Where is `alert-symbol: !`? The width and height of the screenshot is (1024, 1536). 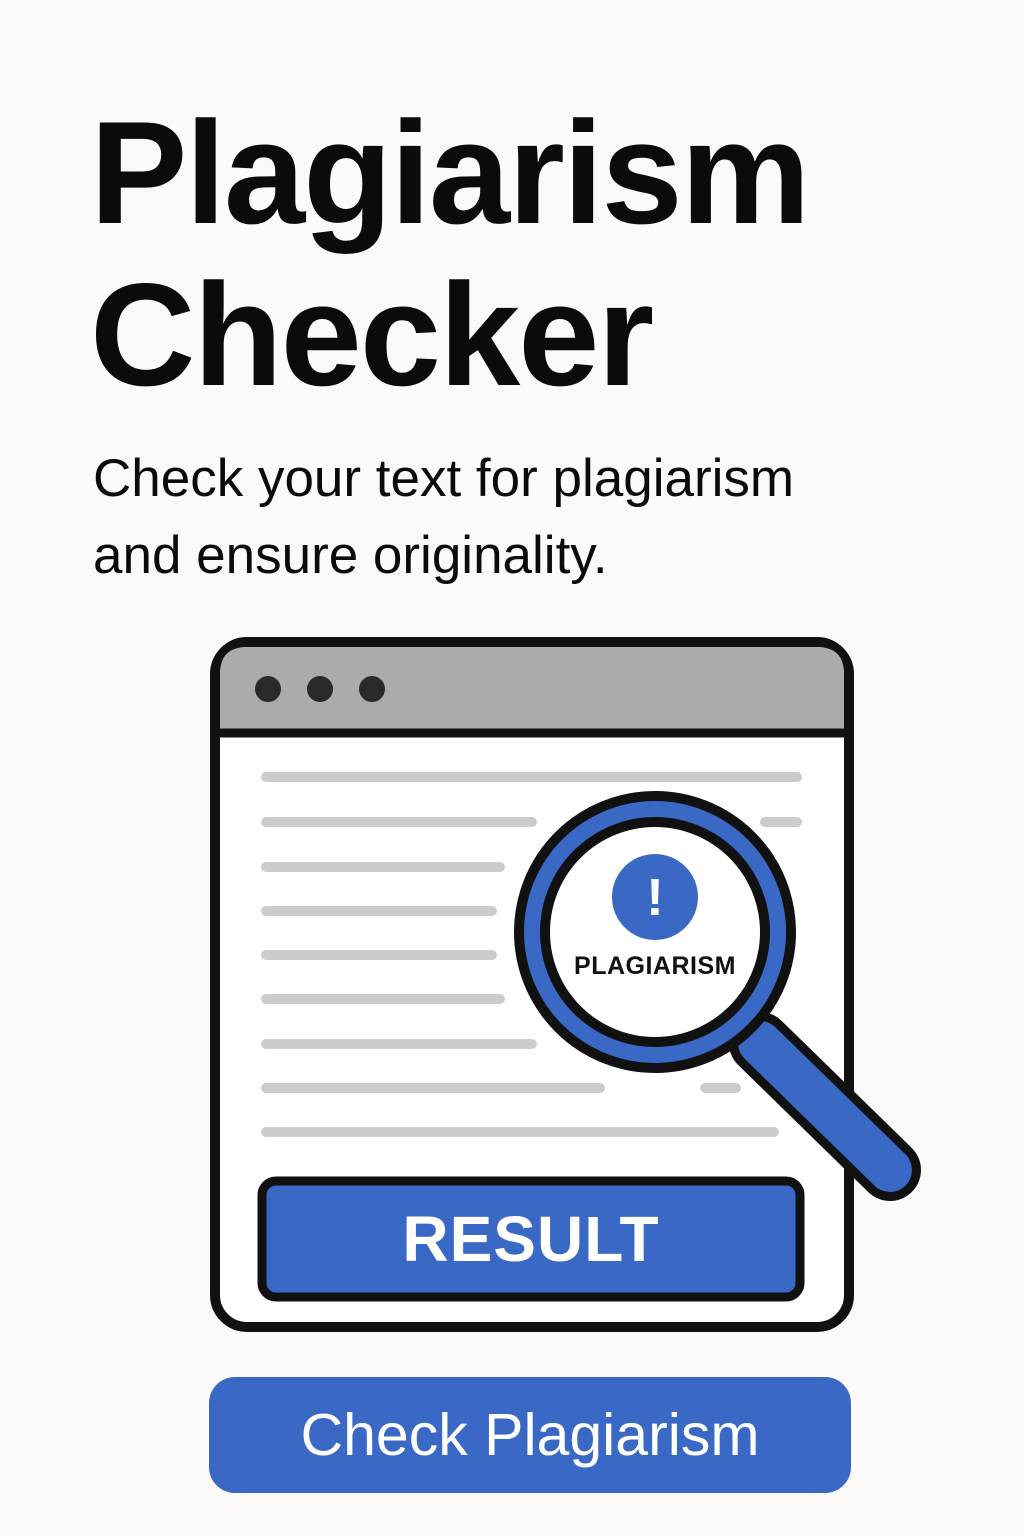
alert-symbol: ! is located at coordinates (654, 898).